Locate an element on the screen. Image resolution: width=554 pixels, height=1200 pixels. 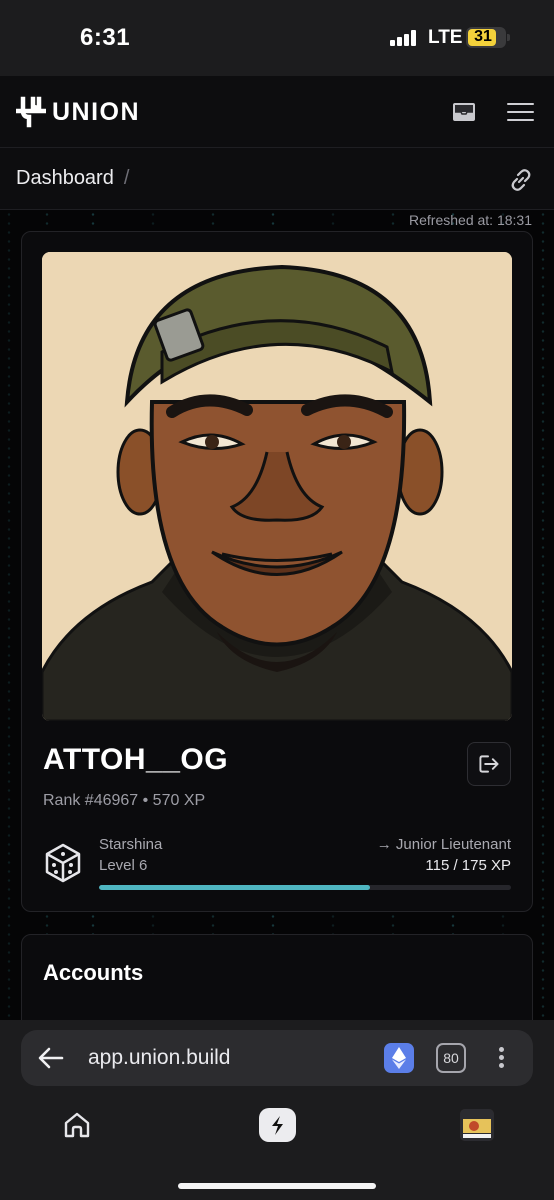
accounts-title: Accounts is located at coordinates (93, 972).